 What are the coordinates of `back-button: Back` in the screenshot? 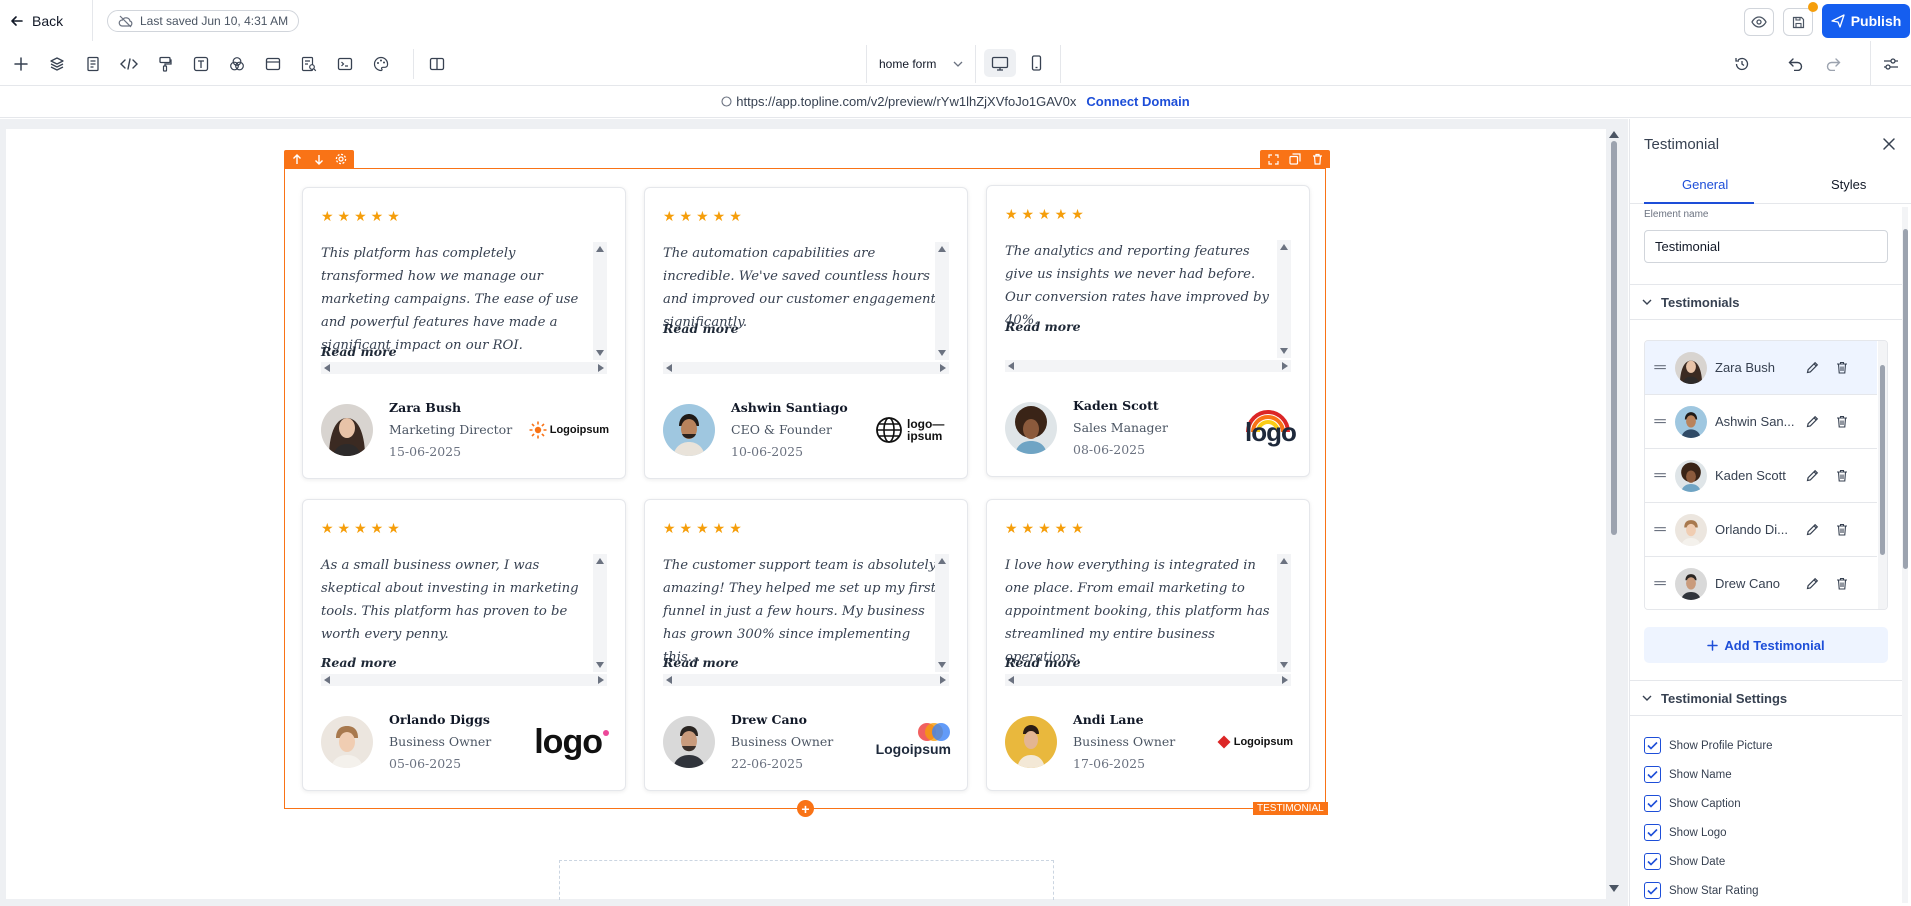 It's located at (36, 21).